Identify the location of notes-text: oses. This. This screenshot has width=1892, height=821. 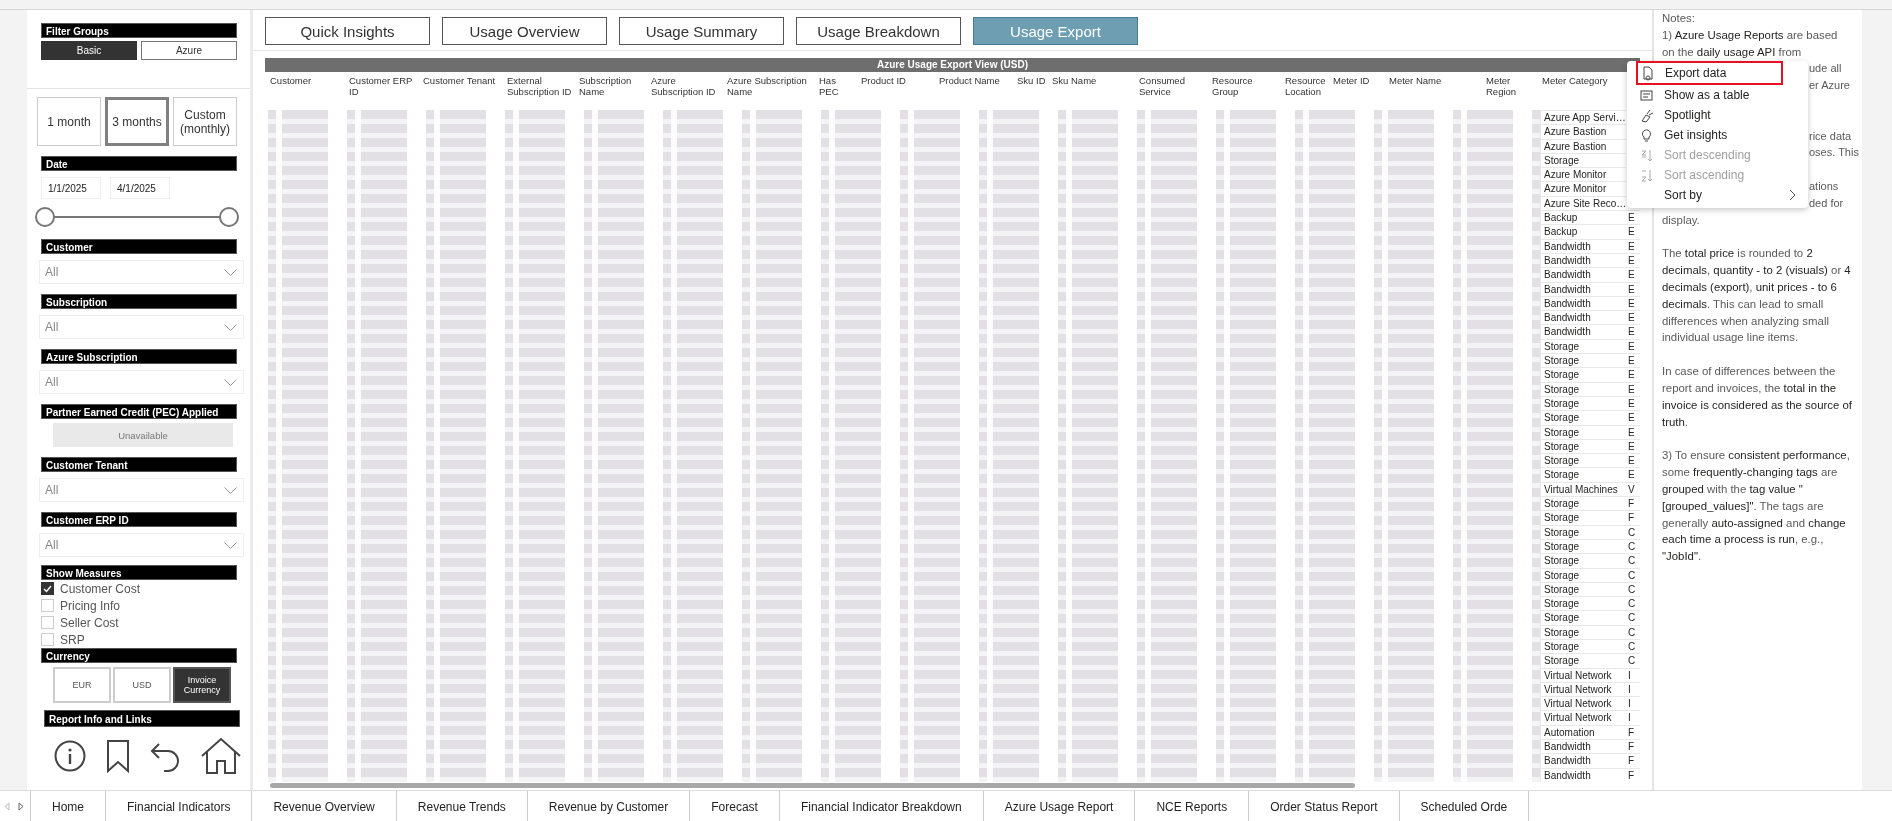
(1834, 152).